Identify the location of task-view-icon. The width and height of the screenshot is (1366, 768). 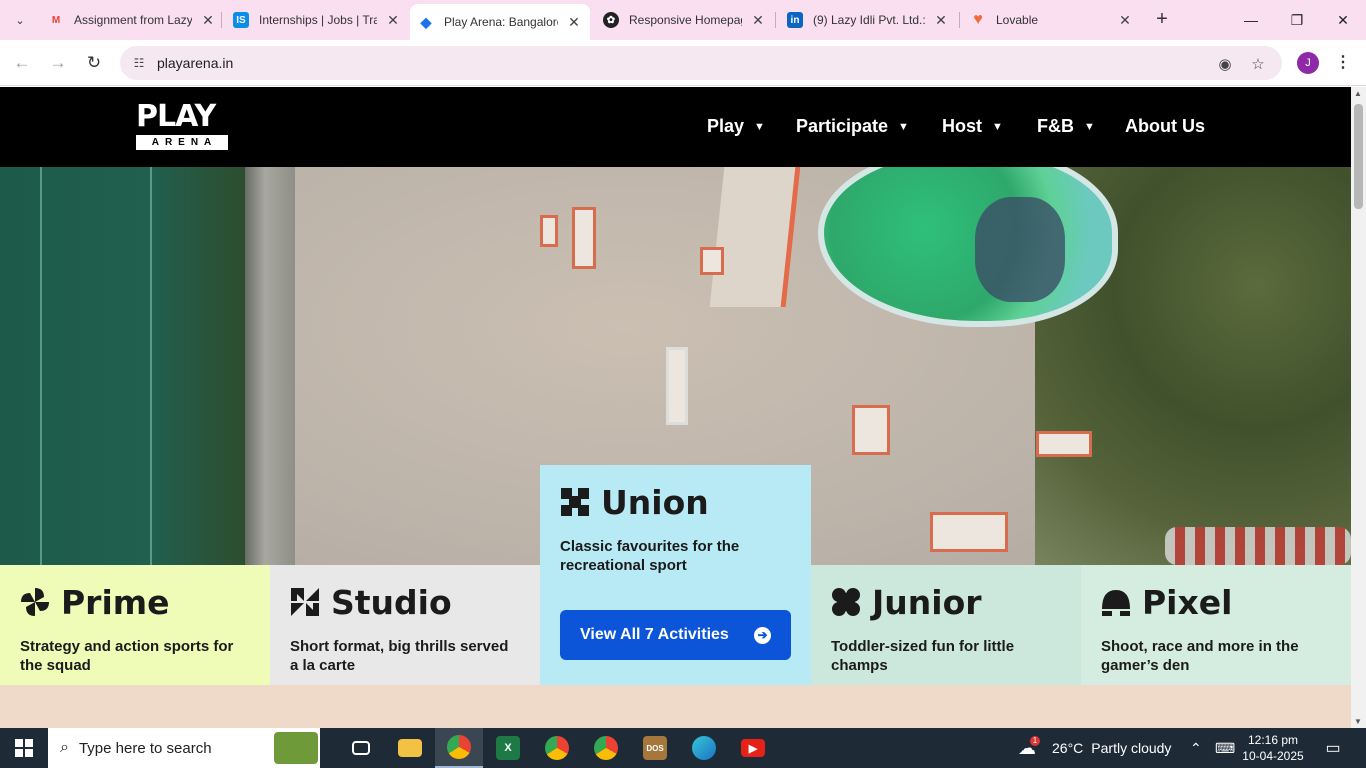
(361, 748).